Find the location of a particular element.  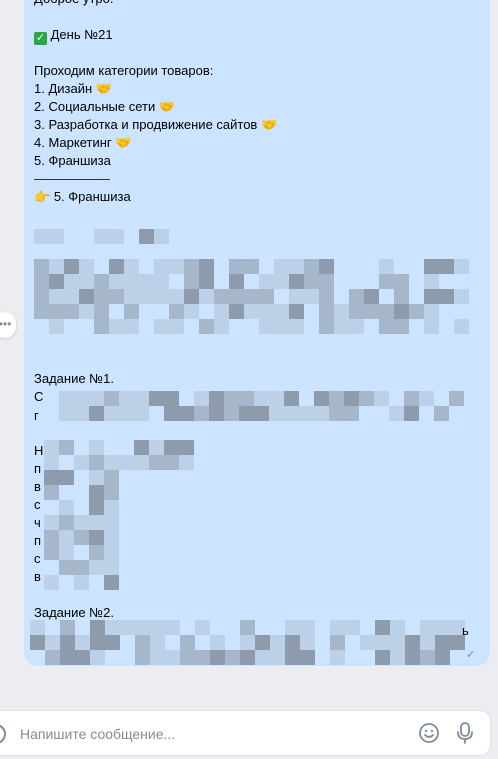

divider is located at coordinates (254, 179).